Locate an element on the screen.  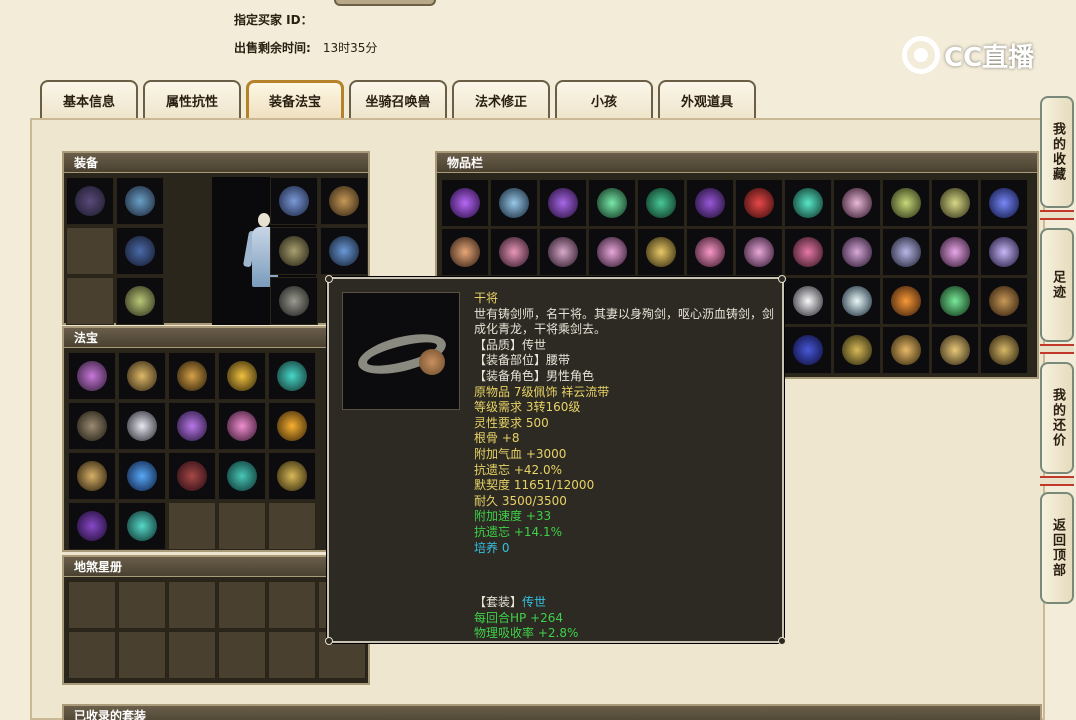
tab-children: 小孩 is located at coordinates (604, 99).